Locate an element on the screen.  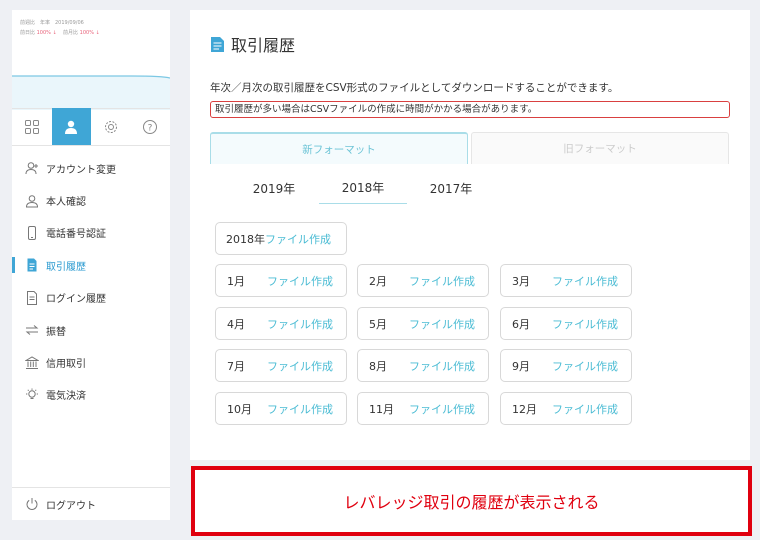
sidebar-item-label: 電話番号認証 is located at coordinates (76, 235).